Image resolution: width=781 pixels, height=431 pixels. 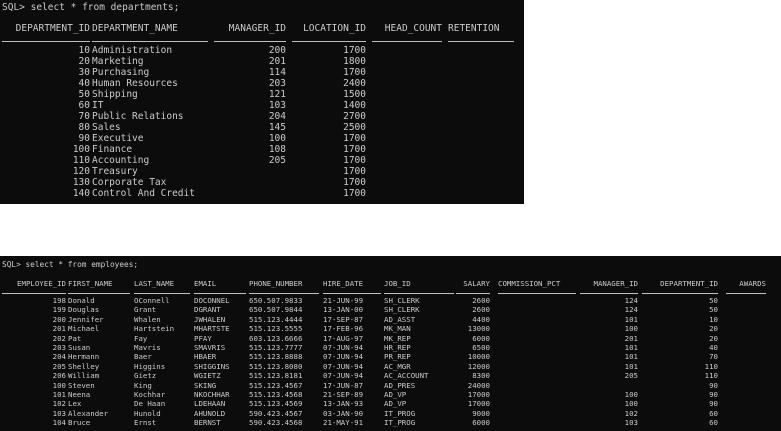 What do you see at coordinates (138, 116) in the screenshot?
I see `table-cell: Public Relations` at bounding box center [138, 116].